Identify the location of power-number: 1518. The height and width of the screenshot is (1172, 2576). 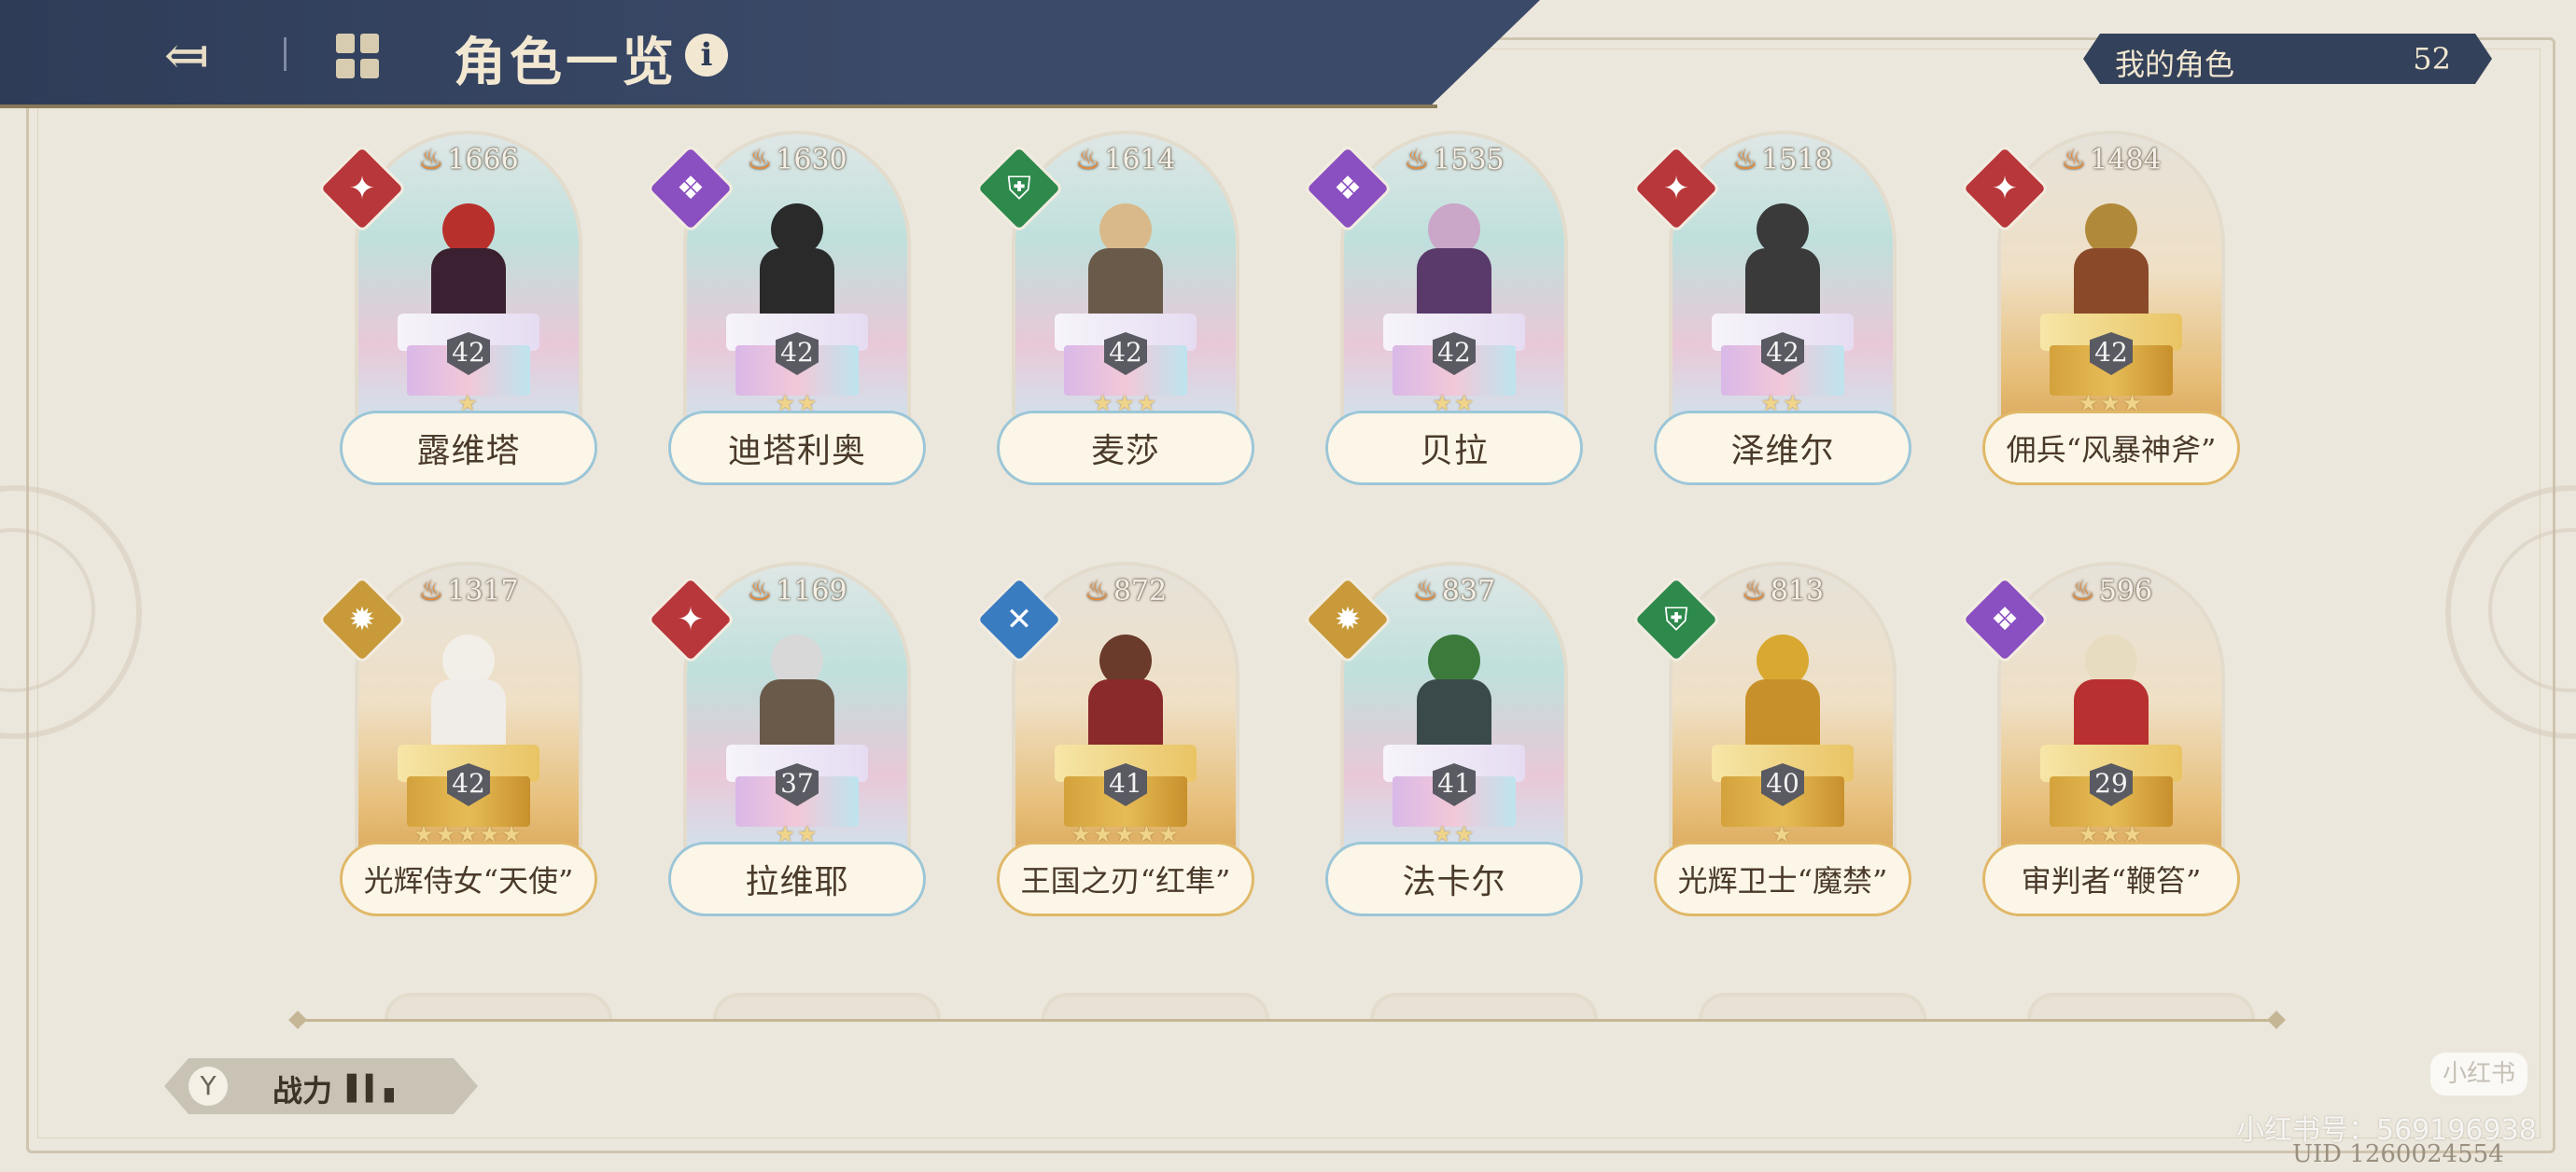
(1797, 160).